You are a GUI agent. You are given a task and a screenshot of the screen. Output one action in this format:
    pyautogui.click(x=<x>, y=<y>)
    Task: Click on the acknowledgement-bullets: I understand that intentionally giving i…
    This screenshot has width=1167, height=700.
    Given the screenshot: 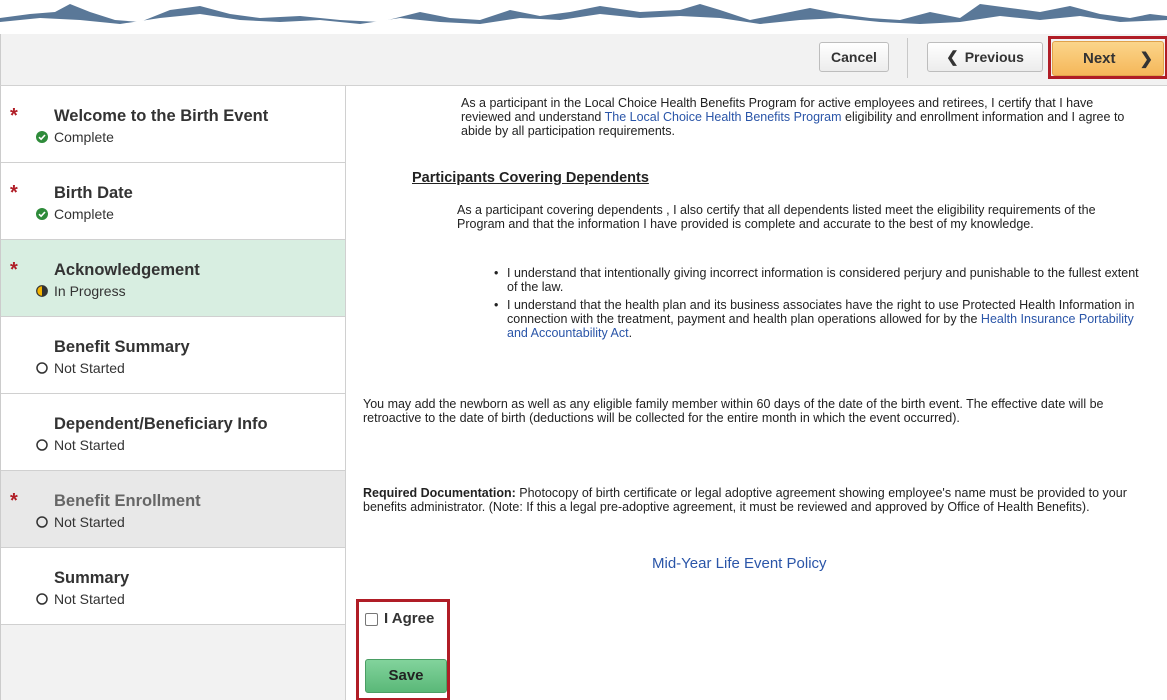 What is the action you would take?
    pyautogui.click(x=820, y=305)
    